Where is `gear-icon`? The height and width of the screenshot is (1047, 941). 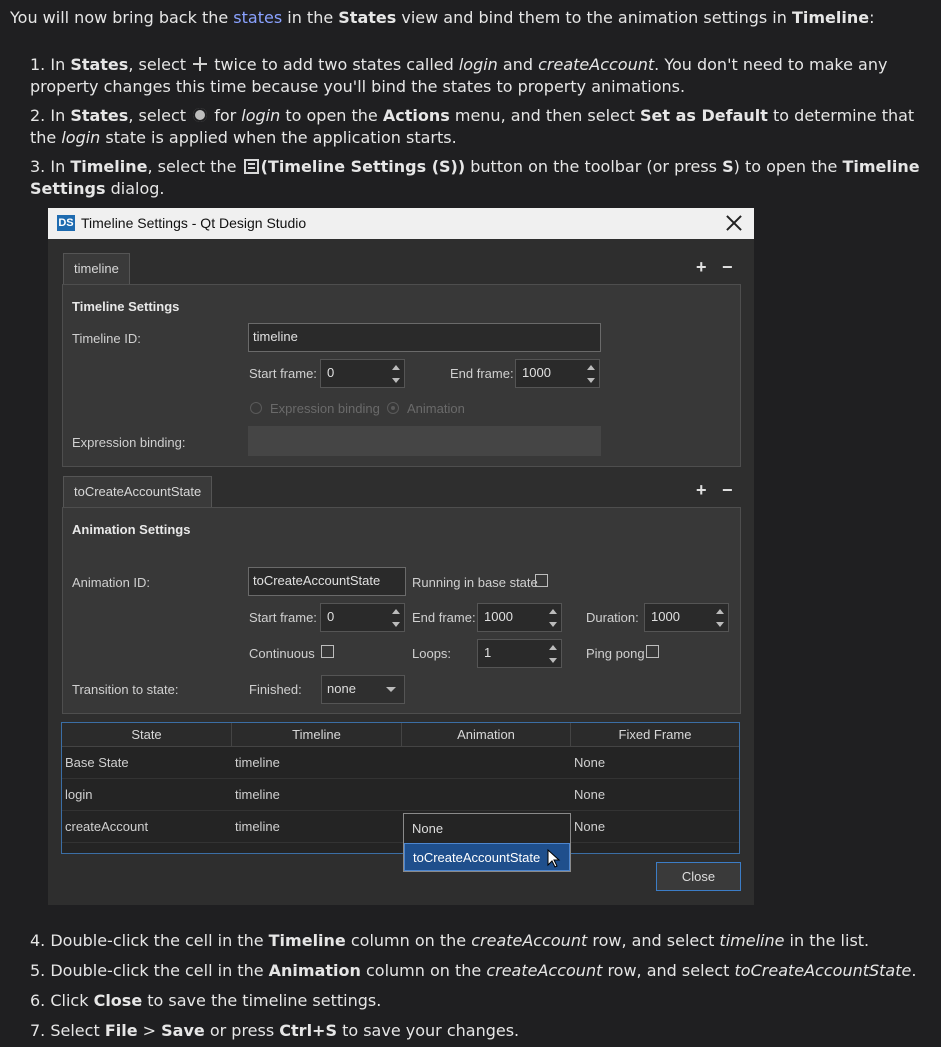
gear-icon is located at coordinates (200, 115).